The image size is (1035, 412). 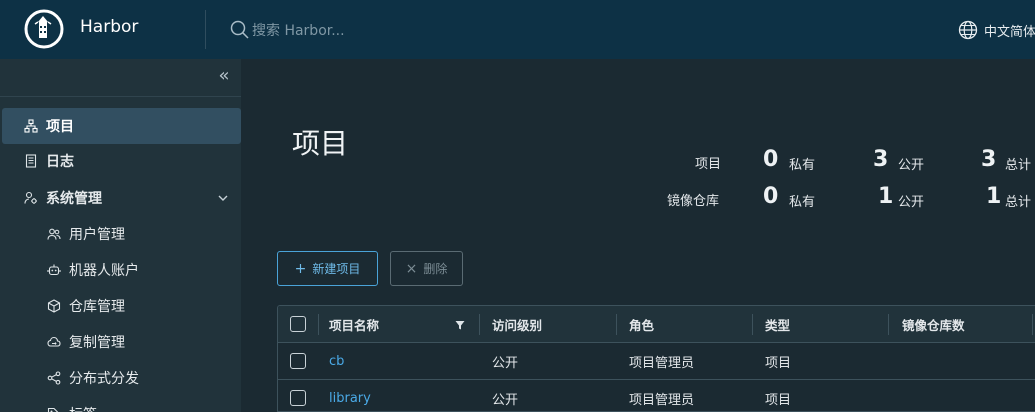 What do you see at coordinates (771, 196) in the screenshot?
I see `stat-repos-private: 0` at bounding box center [771, 196].